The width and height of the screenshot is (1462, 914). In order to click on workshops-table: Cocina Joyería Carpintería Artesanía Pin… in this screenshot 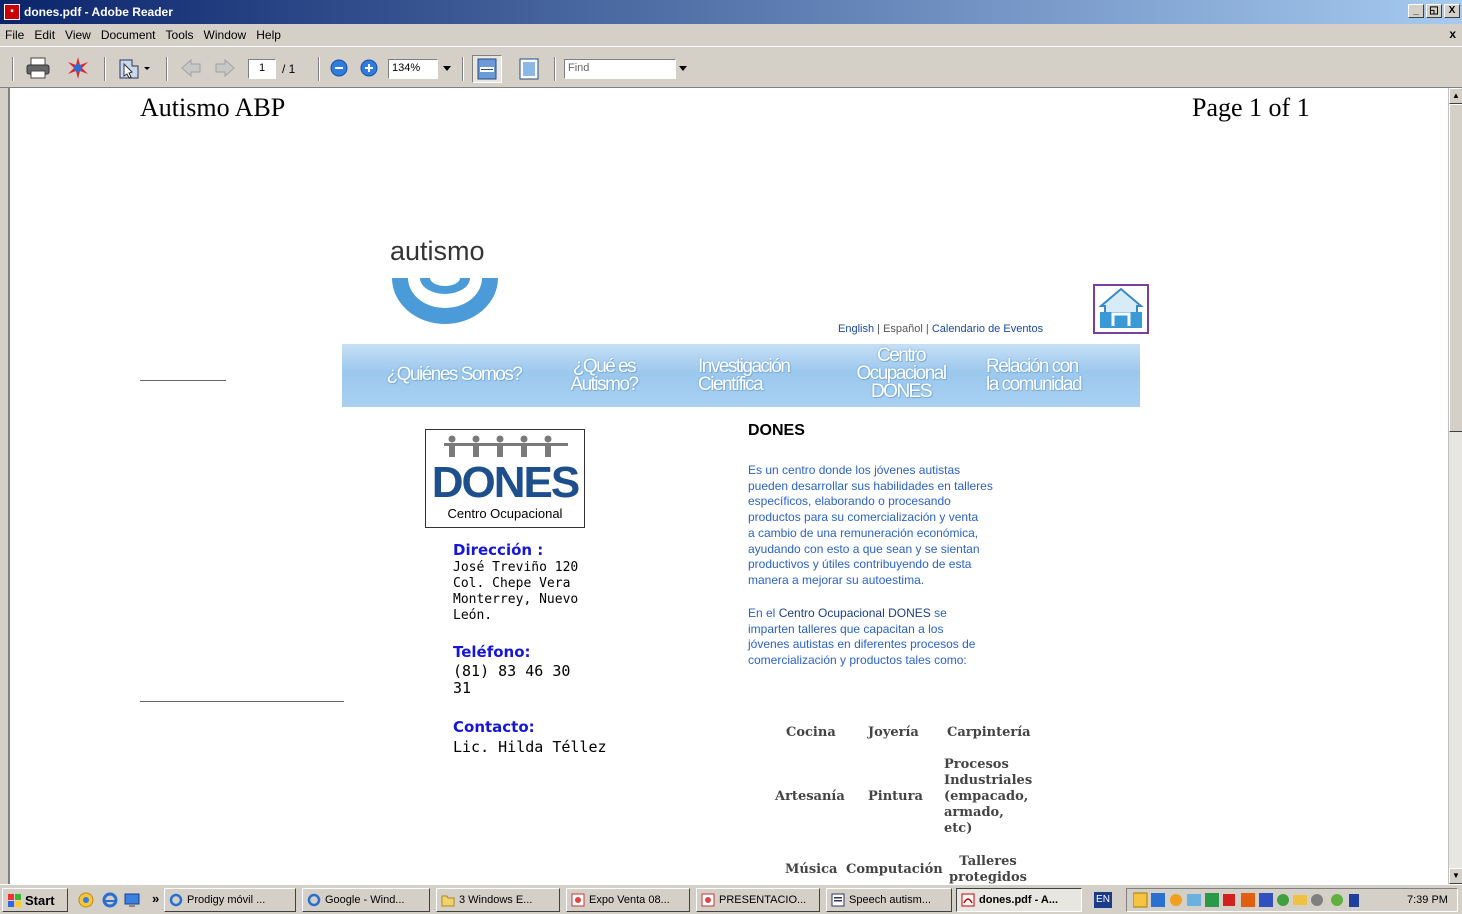, I will do `click(910, 801)`.